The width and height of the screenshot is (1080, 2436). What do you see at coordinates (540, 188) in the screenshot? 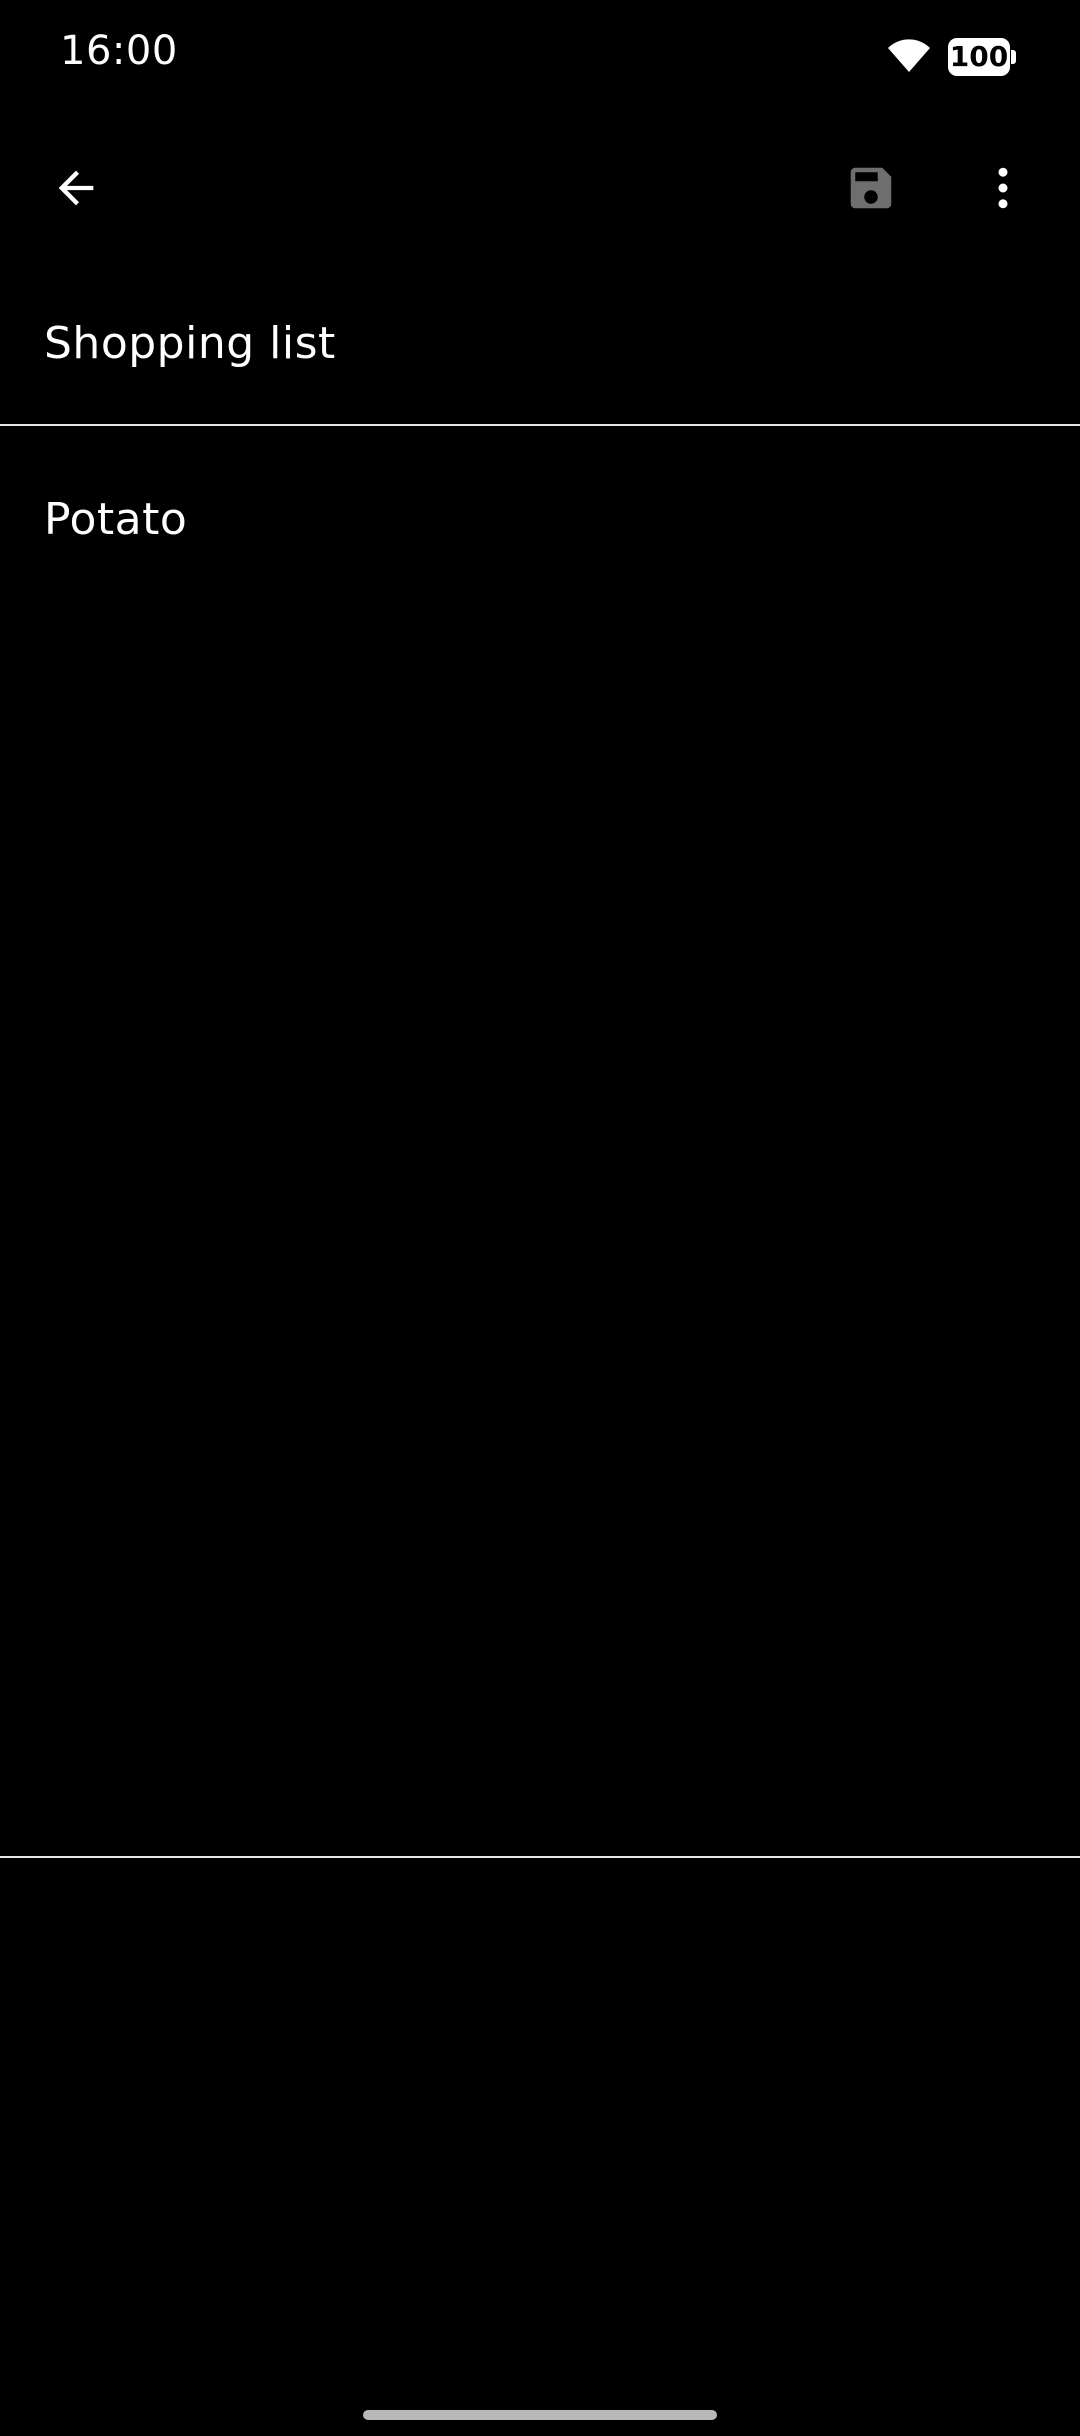
I see `top-app-bar` at bounding box center [540, 188].